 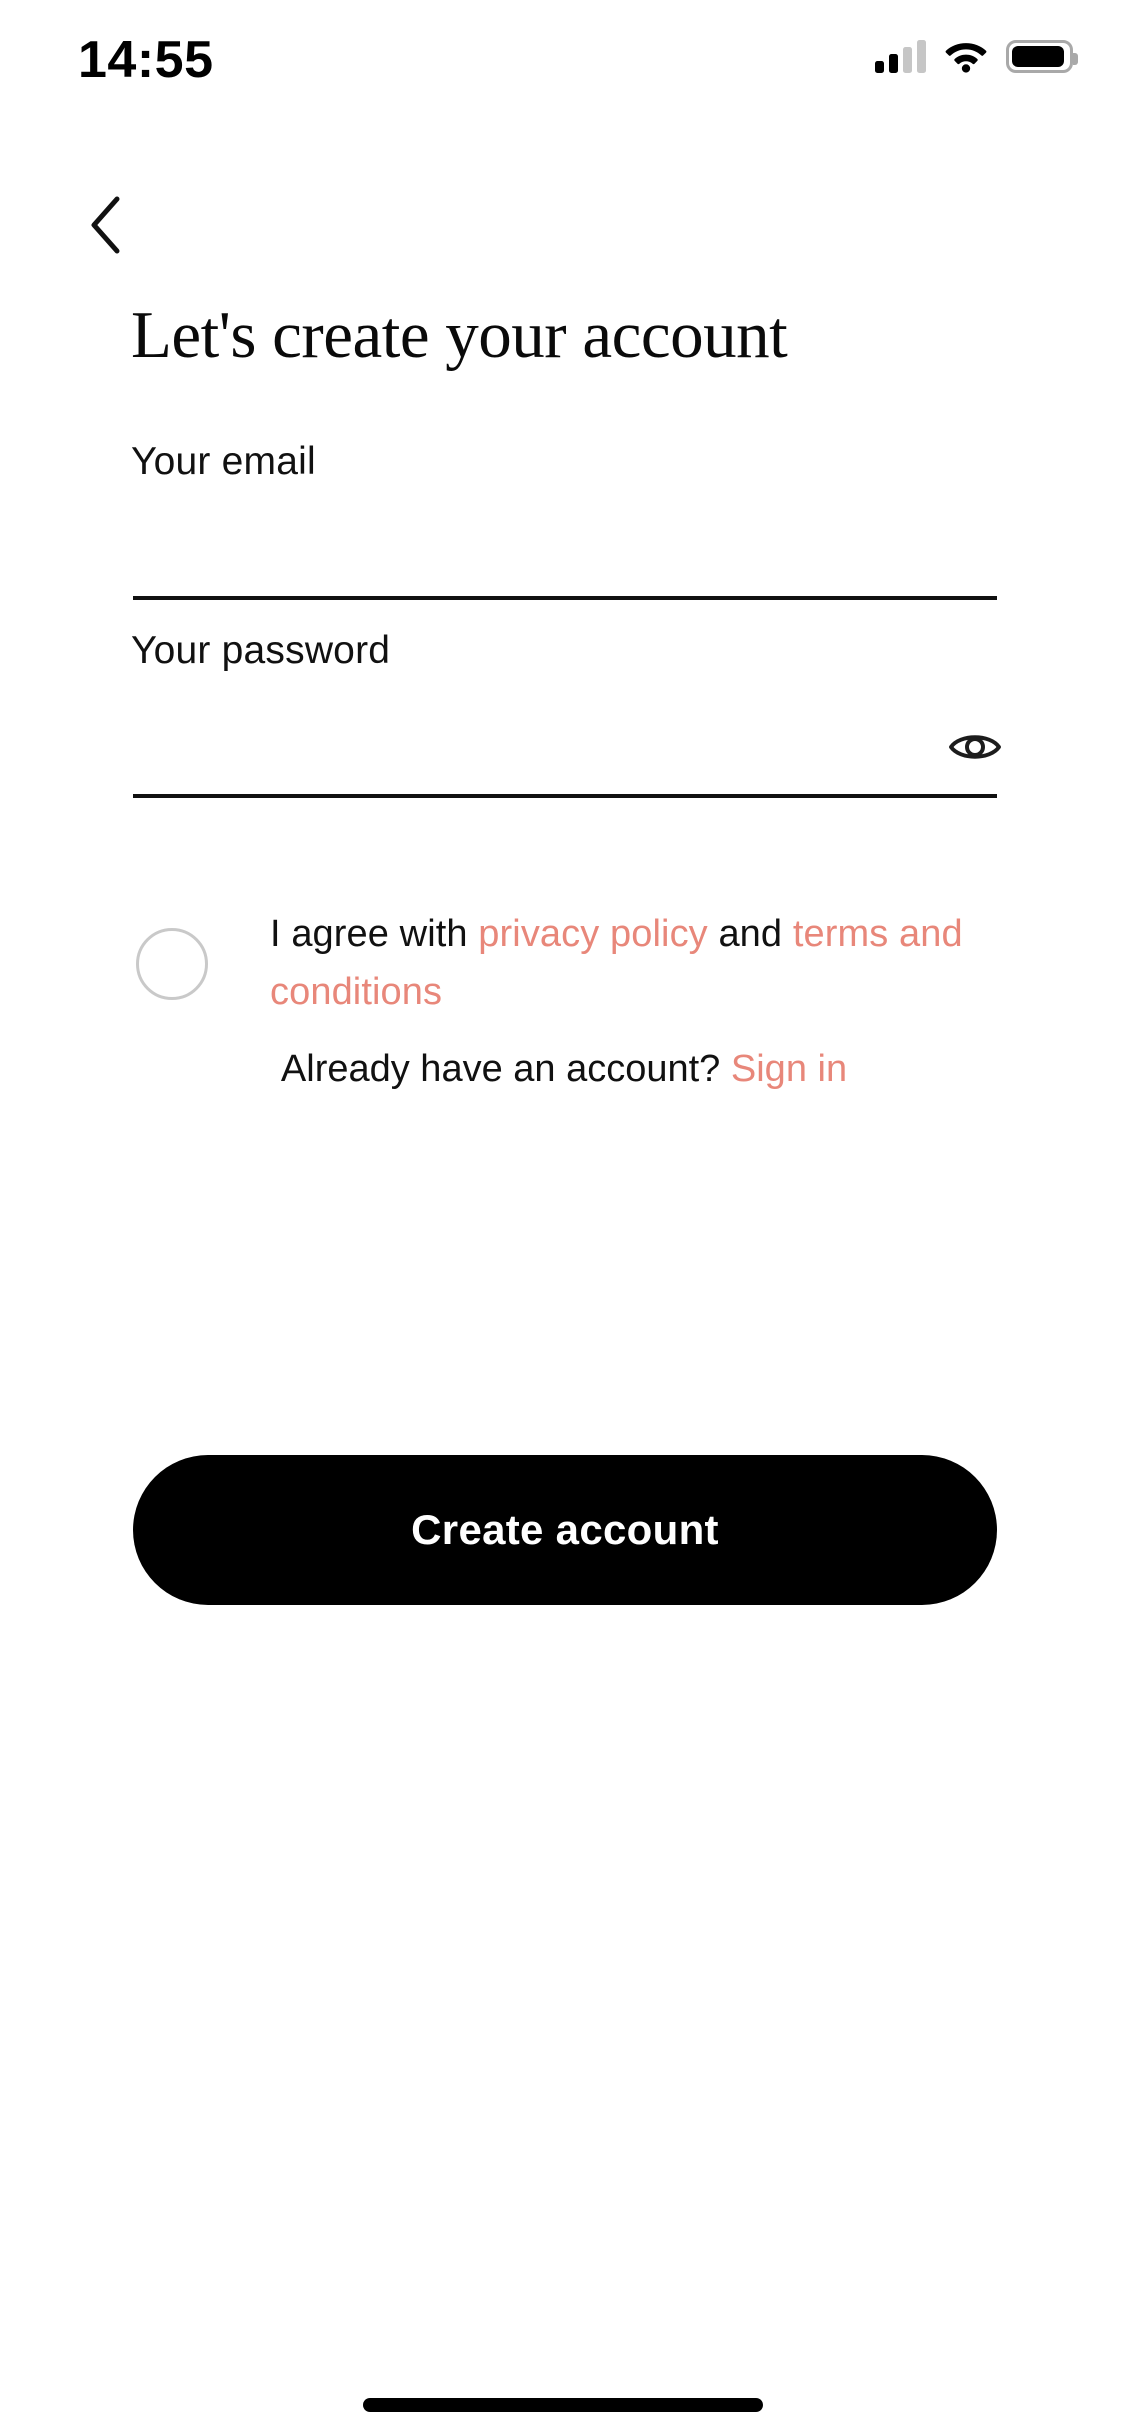 I want to click on signin-row: Already have an account? Sign in, so click(x=564, y=1069).